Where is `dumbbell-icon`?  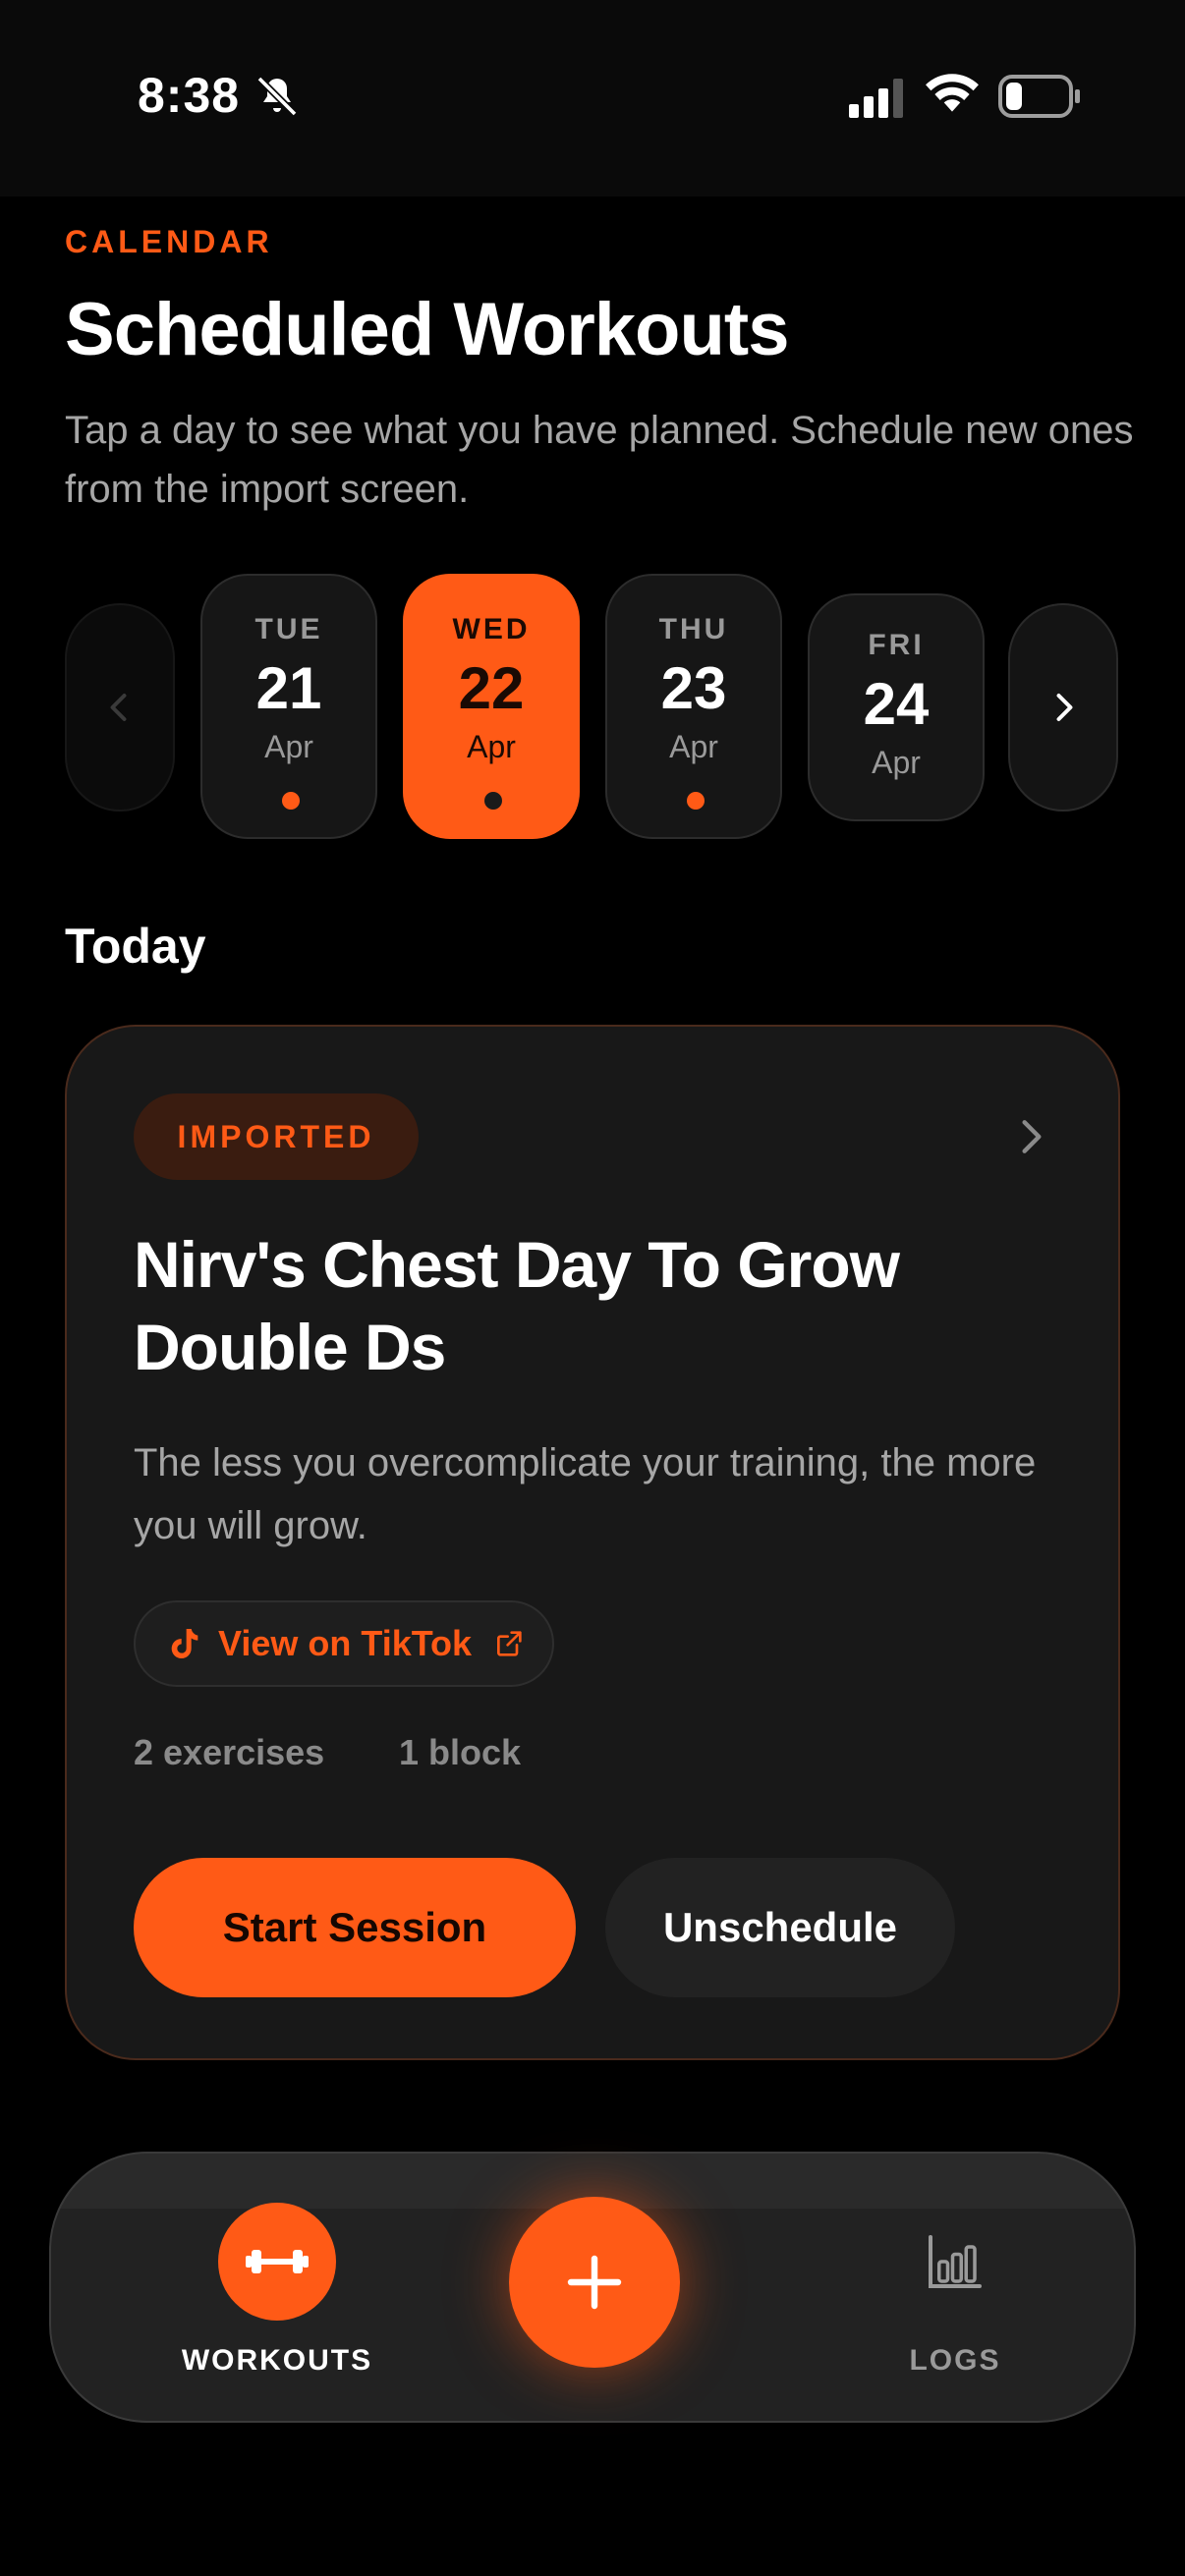 dumbbell-icon is located at coordinates (278, 2261).